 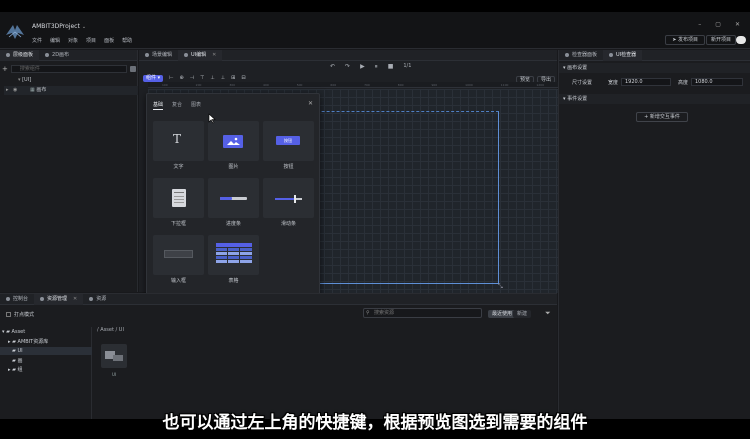 I want to click on tab-ui-inspector: UI检查器, so click(x=623, y=55).